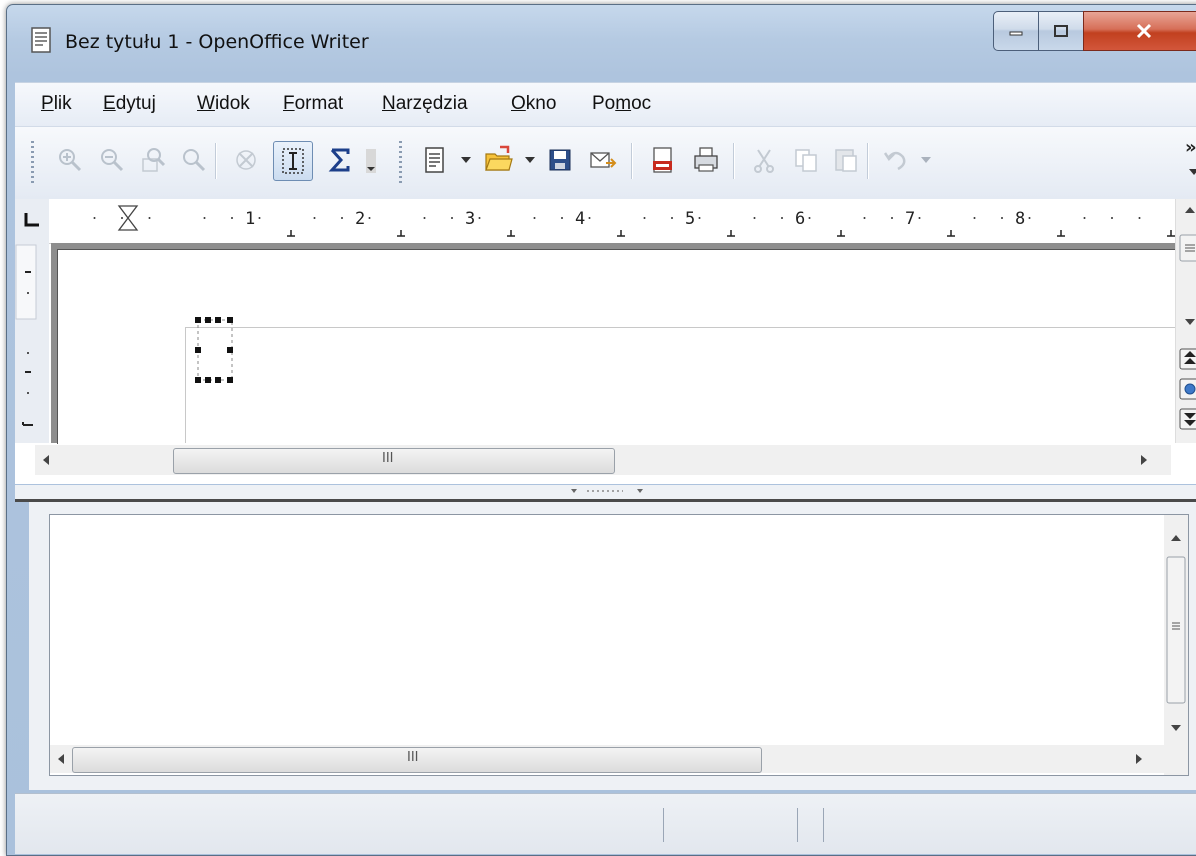  I want to click on maximize-button, so click(1061, 31).